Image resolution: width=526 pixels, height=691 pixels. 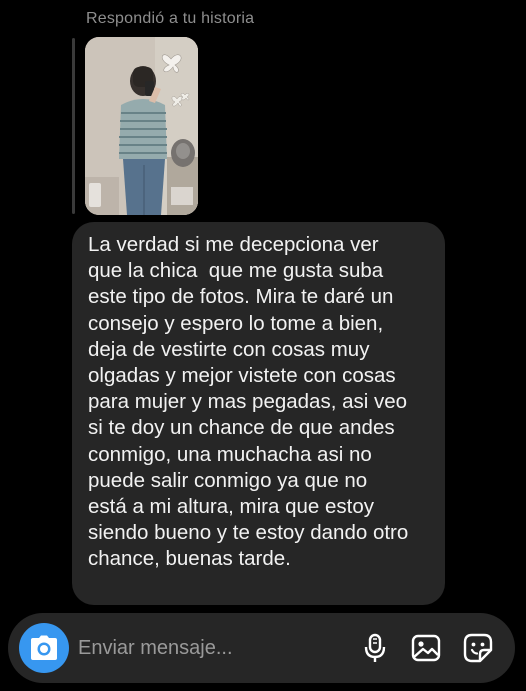 I want to click on message-line: para mujer y mas pegadas, asi veo, so click(x=248, y=402).